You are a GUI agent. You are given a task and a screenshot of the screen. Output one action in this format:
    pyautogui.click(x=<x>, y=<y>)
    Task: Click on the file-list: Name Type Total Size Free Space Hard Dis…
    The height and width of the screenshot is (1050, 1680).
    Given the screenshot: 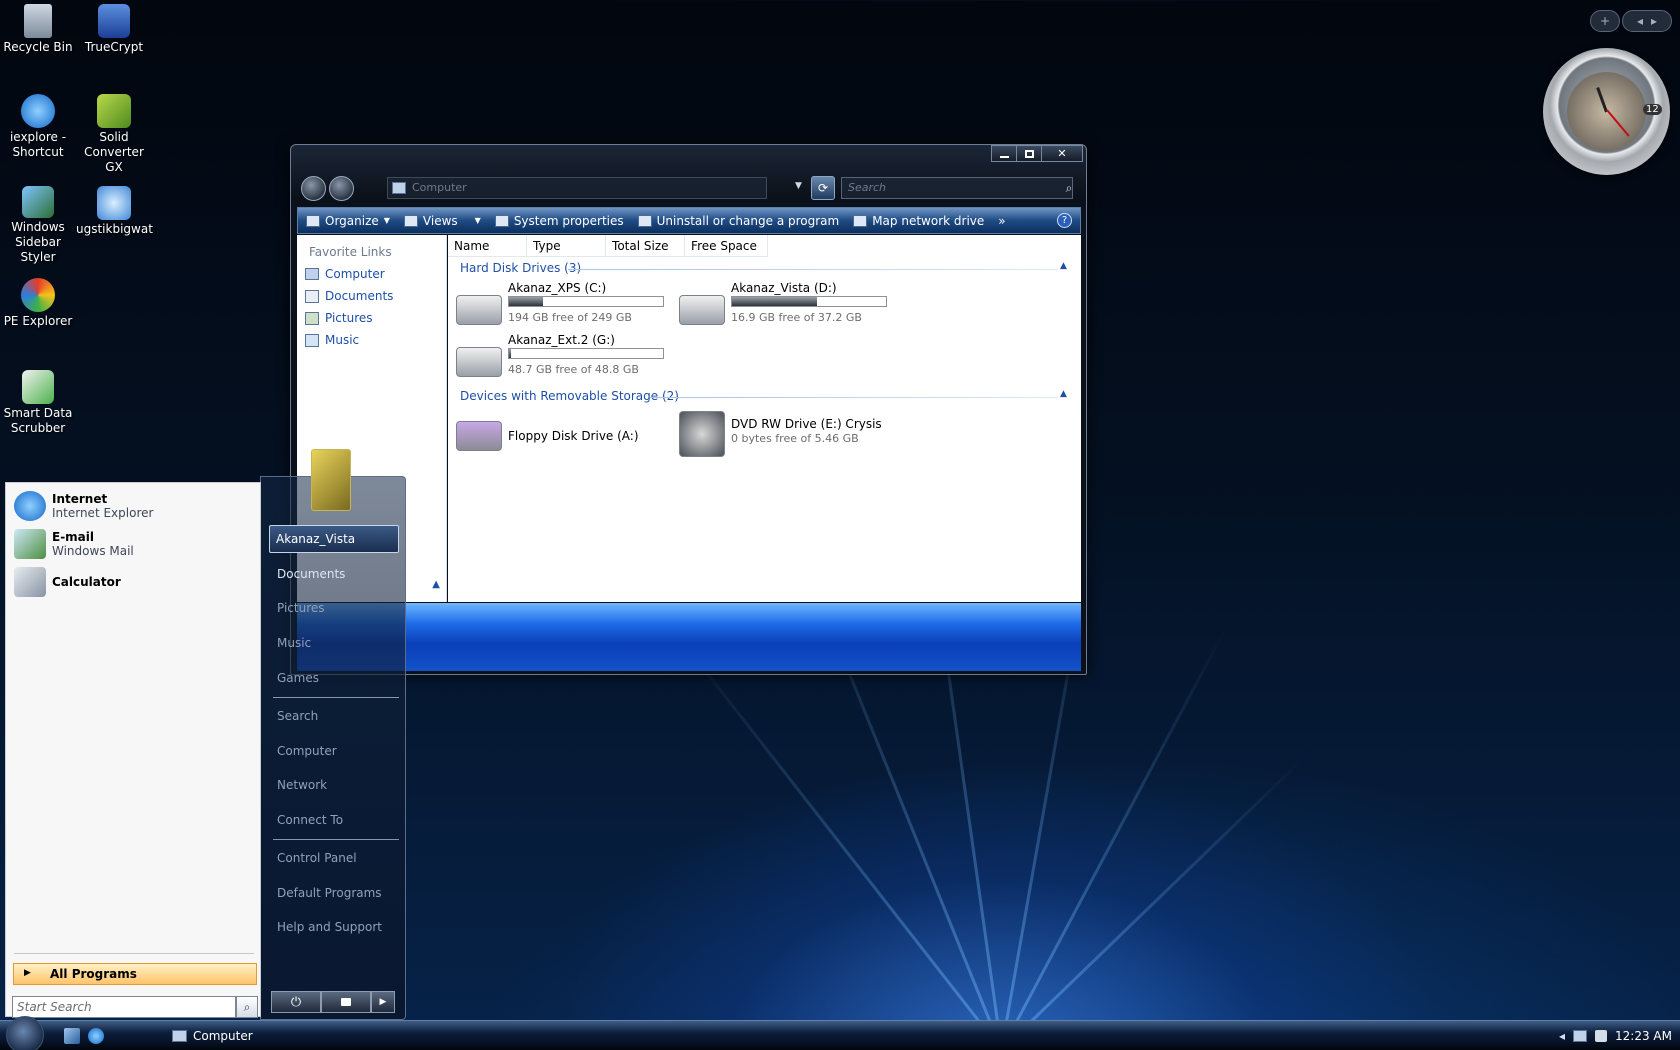 What is the action you would take?
    pyautogui.click(x=764, y=418)
    